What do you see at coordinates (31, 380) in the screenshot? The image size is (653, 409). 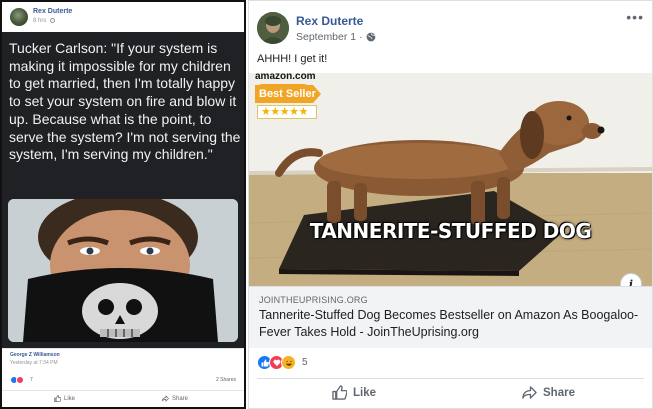 I see `reaction-count: 7` at bounding box center [31, 380].